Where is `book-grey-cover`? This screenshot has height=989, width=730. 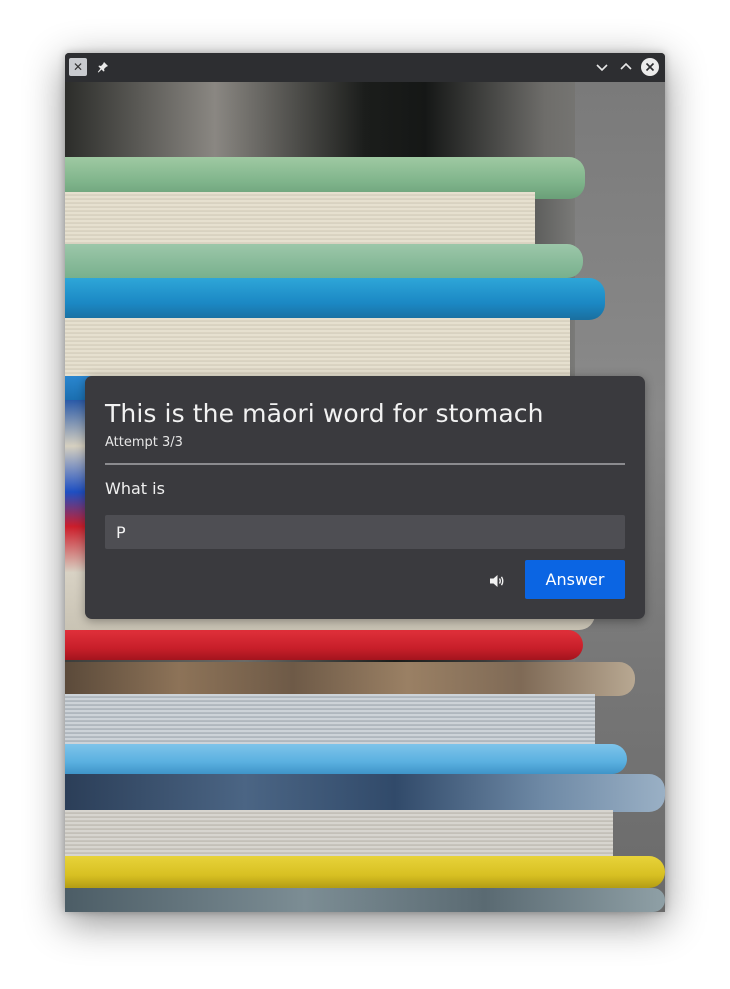 book-grey-cover is located at coordinates (365, 900).